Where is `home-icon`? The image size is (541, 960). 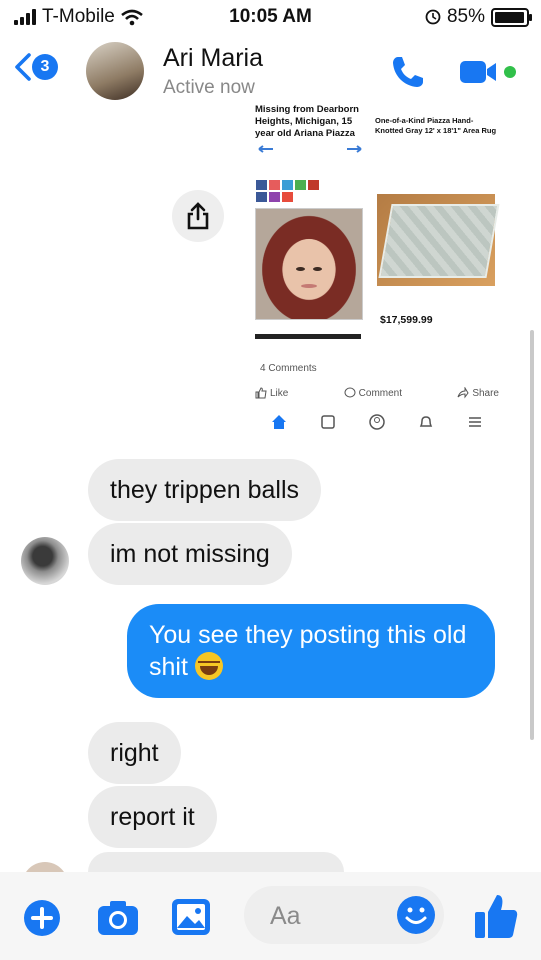
home-icon is located at coordinates (279, 422).